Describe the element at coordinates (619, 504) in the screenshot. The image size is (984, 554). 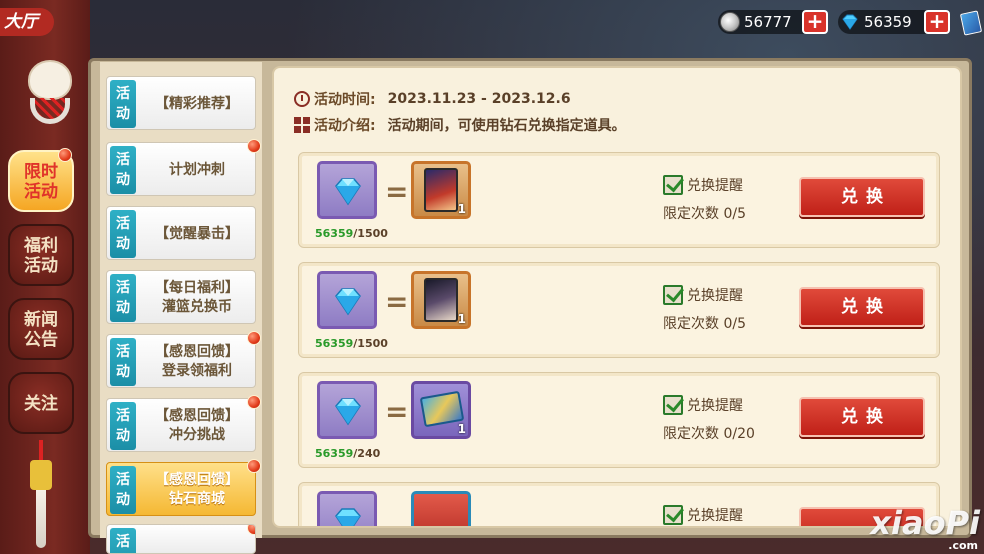
I see `exchange-row: 兑换提醒` at that location.